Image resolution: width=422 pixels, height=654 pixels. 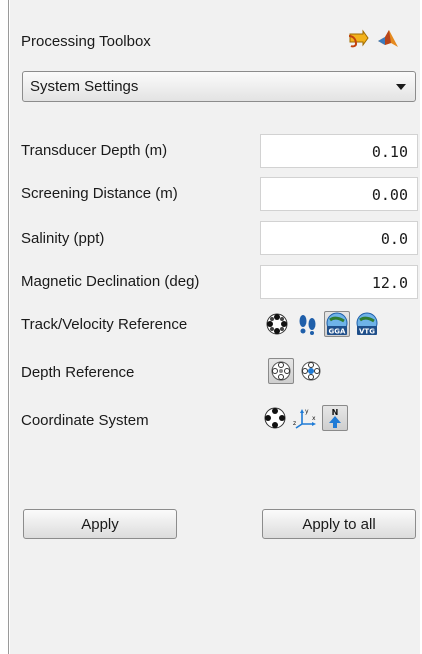 What do you see at coordinates (86, 41) in the screenshot?
I see `panel-title: Processing Toolbox` at bounding box center [86, 41].